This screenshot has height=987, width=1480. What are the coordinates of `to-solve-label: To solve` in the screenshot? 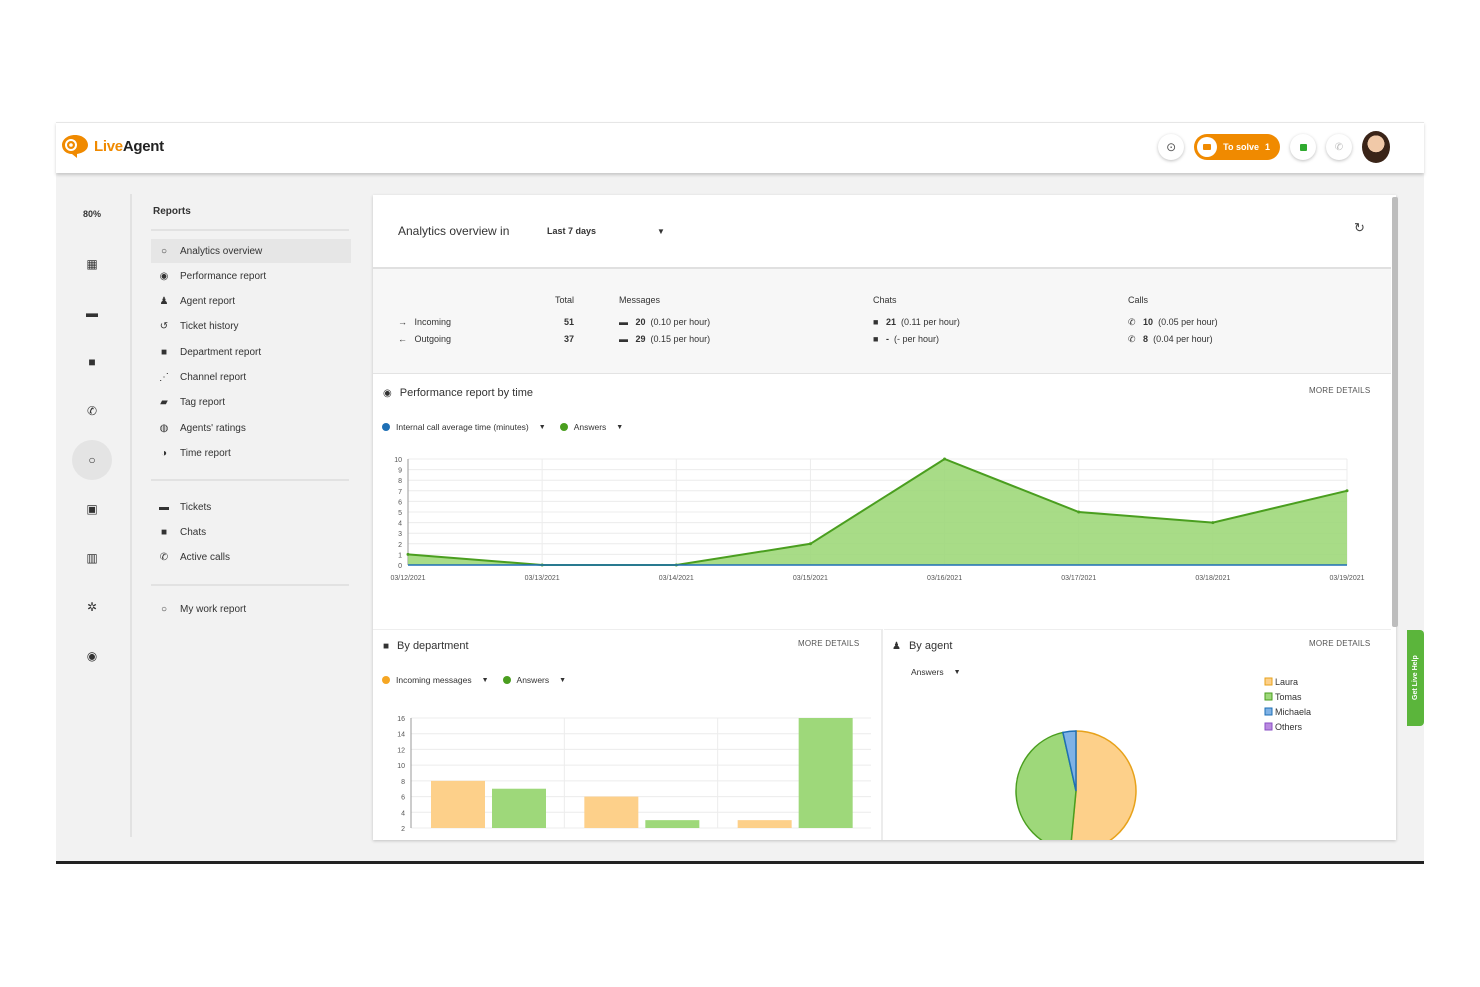 It's located at (1241, 147).